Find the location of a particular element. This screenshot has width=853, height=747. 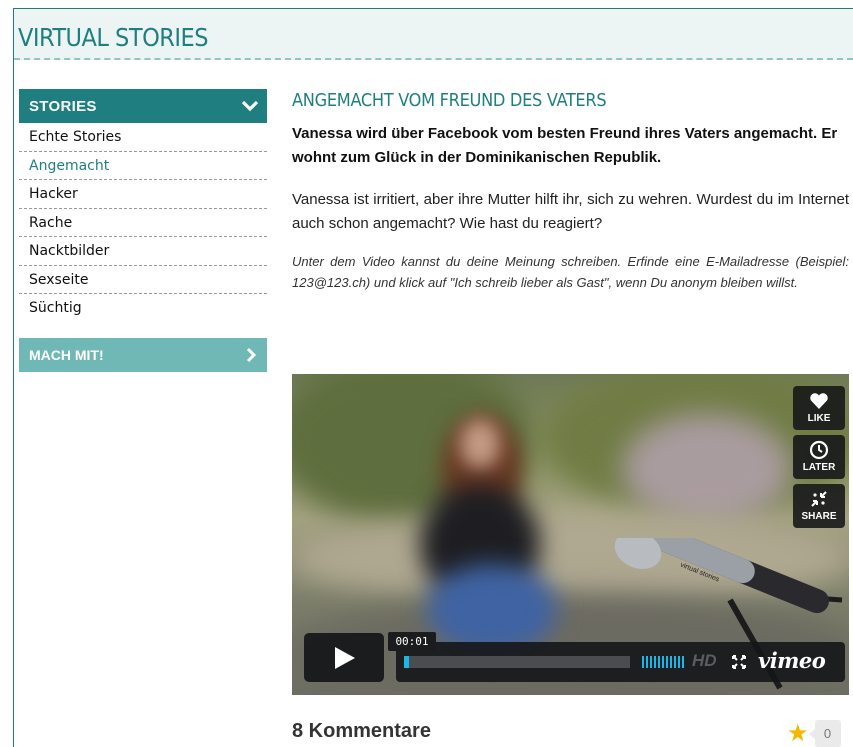

rating-widget: ★ 0 is located at coordinates (814, 733).